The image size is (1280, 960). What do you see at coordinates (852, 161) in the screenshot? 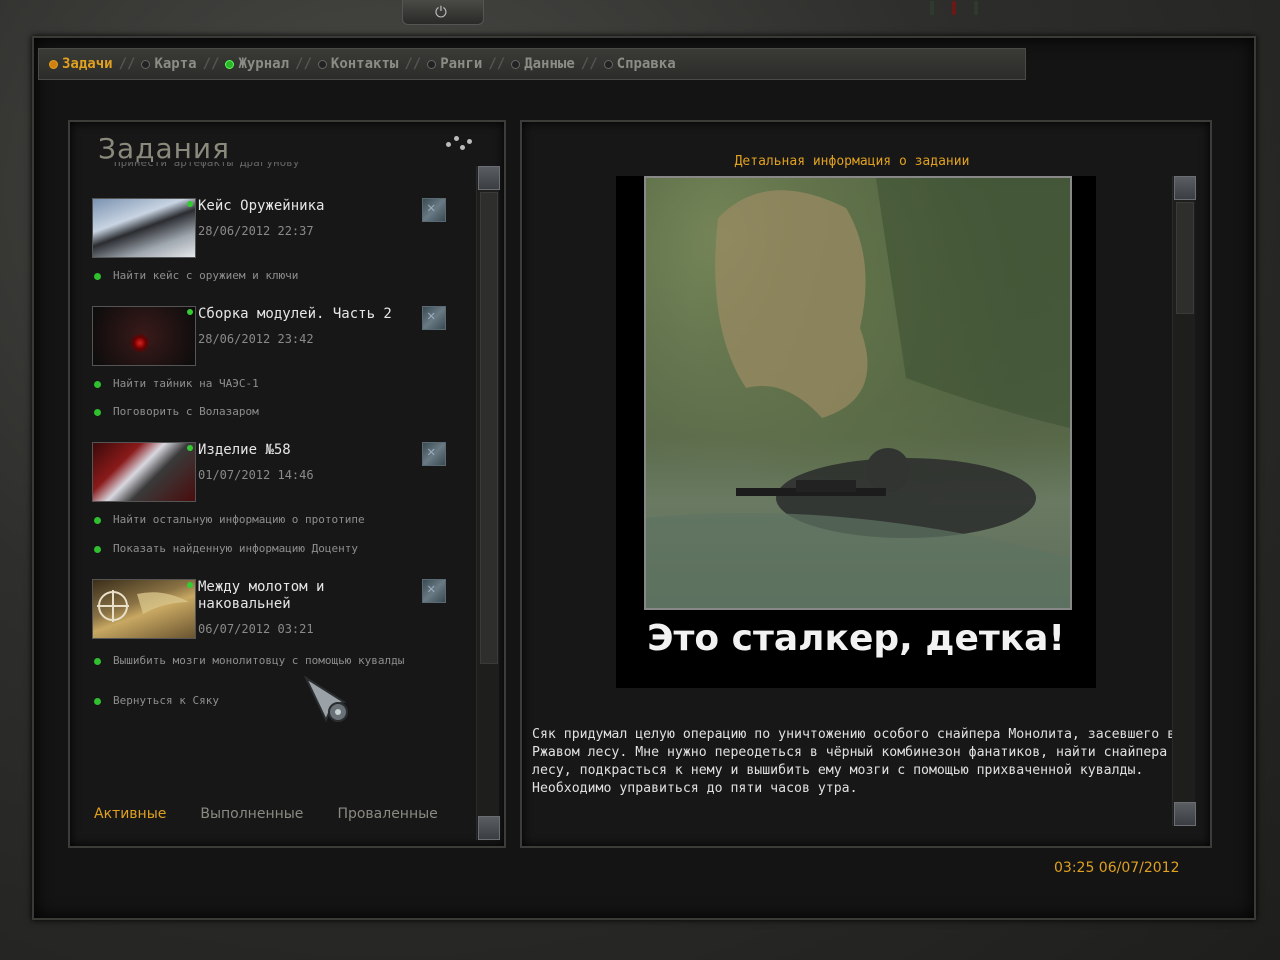
I see `detail-title: Детальная информация о задании` at bounding box center [852, 161].